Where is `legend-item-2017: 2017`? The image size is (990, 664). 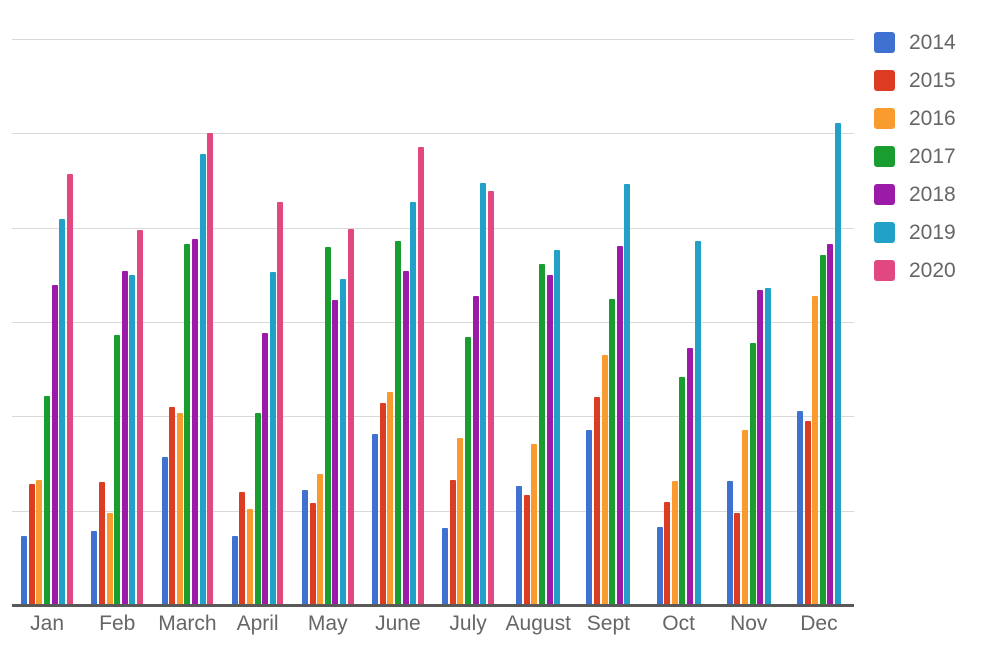
legend-item-2017: 2017 is located at coordinates (929, 156).